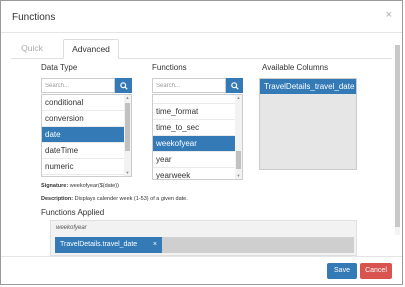 This screenshot has width=405, height=287. I want to click on tab-quick: Quick, so click(32, 48).